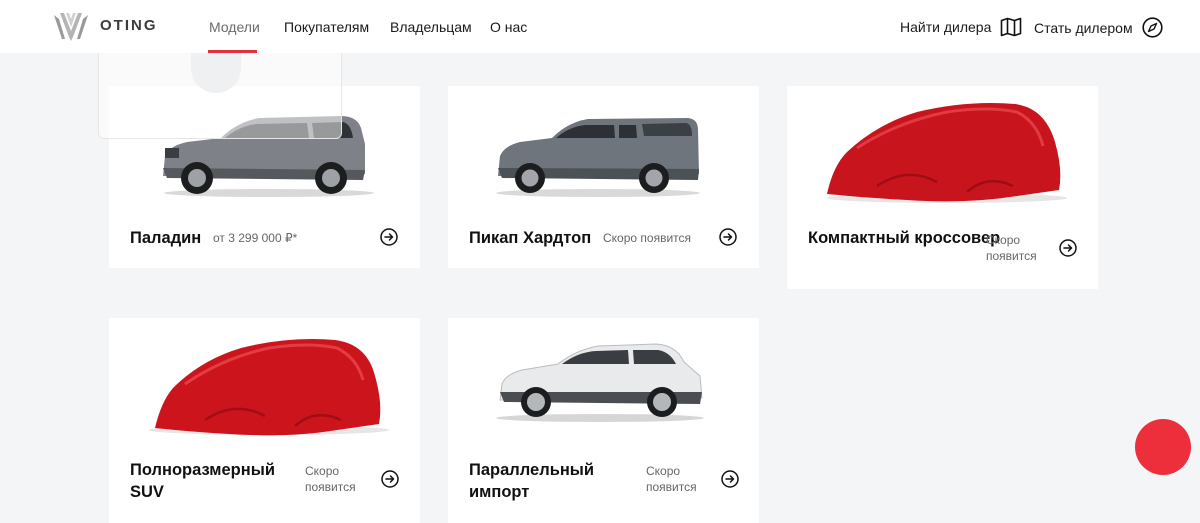 Image resolution: width=1200 pixels, height=523 pixels. I want to click on compass-icon, so click(1152, 27).